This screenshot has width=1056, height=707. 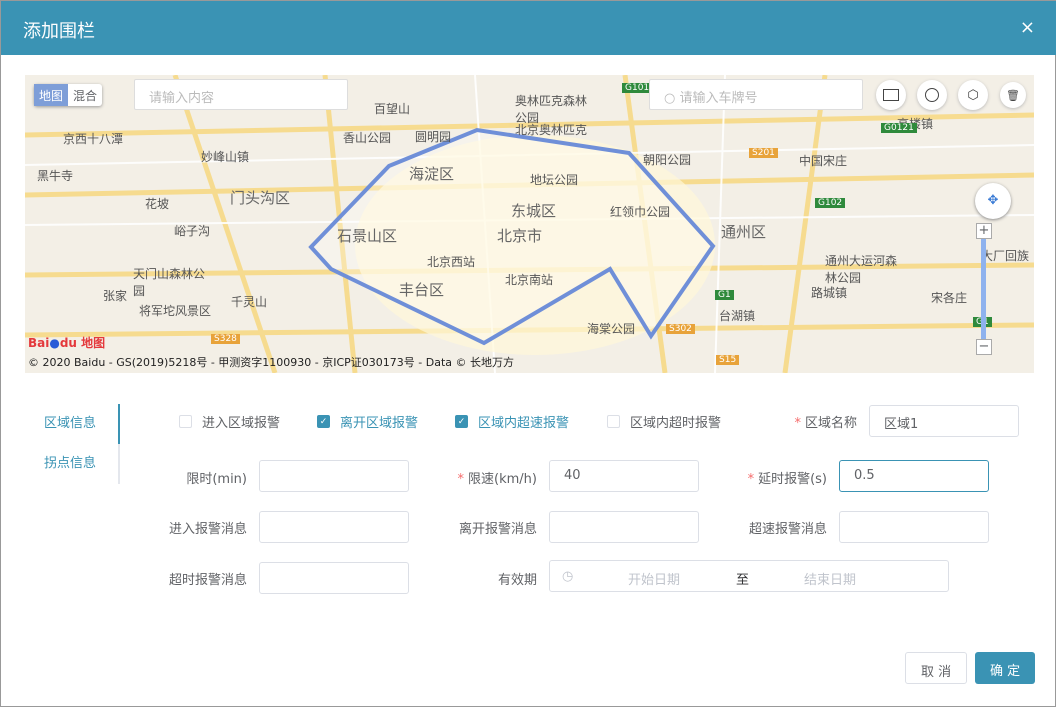 I want to click on map-place-label: 将军坨风景区, so click(x=175, y=311).